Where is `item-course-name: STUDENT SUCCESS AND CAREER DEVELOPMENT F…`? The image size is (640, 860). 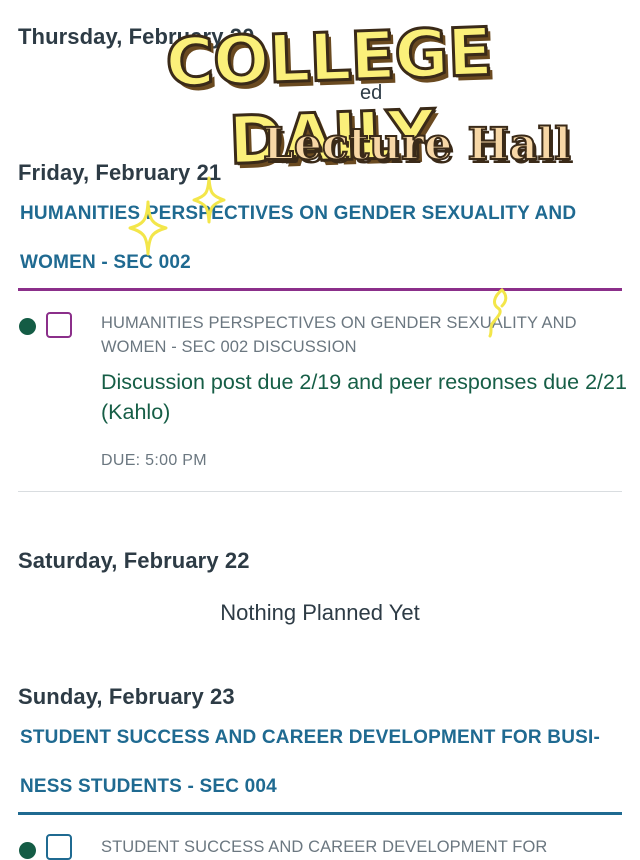
item-course-name: STUDENT SUCCESS AND CAREER DEVELOPMENT F… is located at coordinates (324, 847).